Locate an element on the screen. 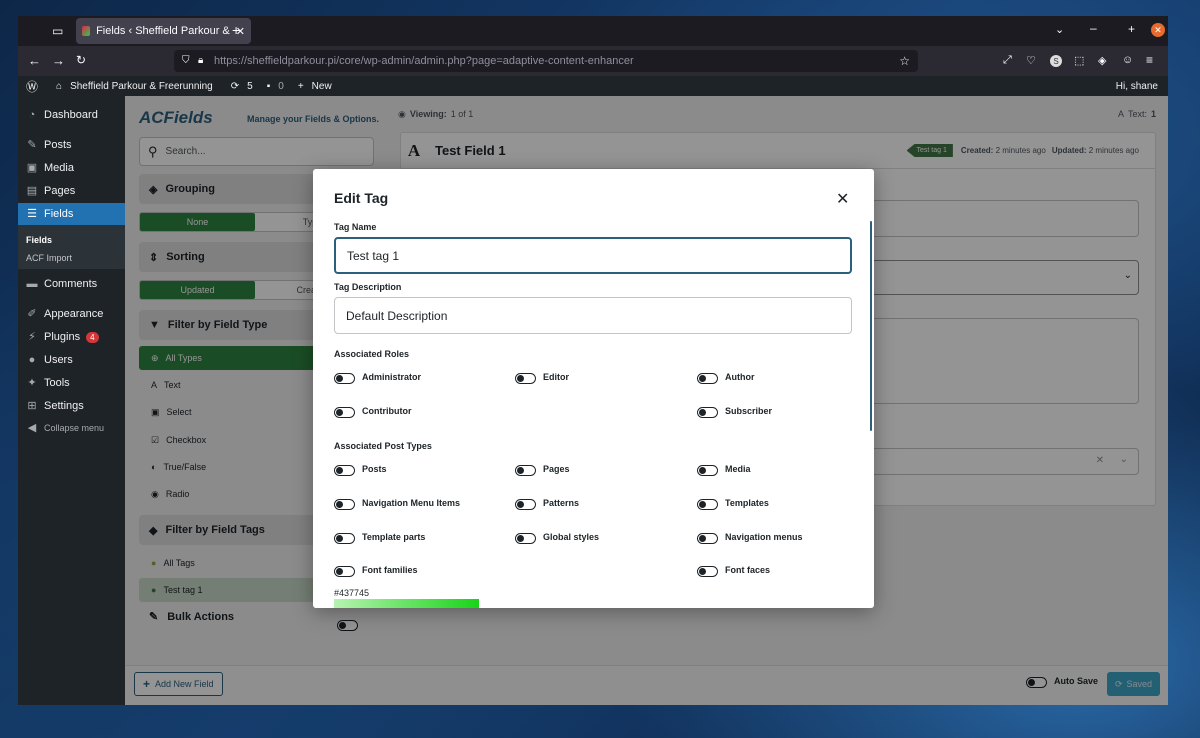  new-link: New is located at coordinates (322, 86).